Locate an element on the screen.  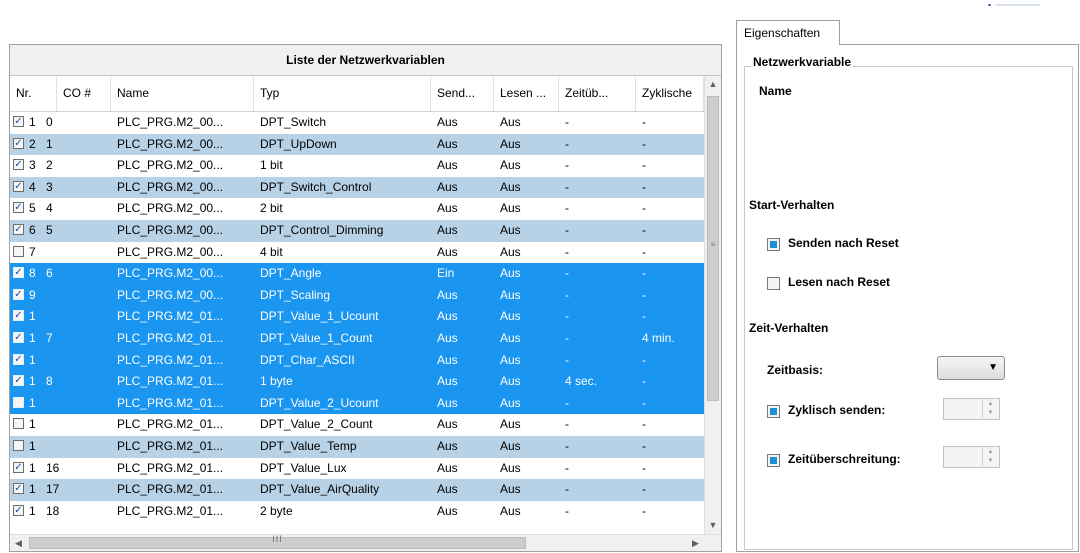
table-row: ✓ 8 6 PLC_PRG.M2_00... DPT_Angle Ein Aus - - is located at coordinates (357, 274).